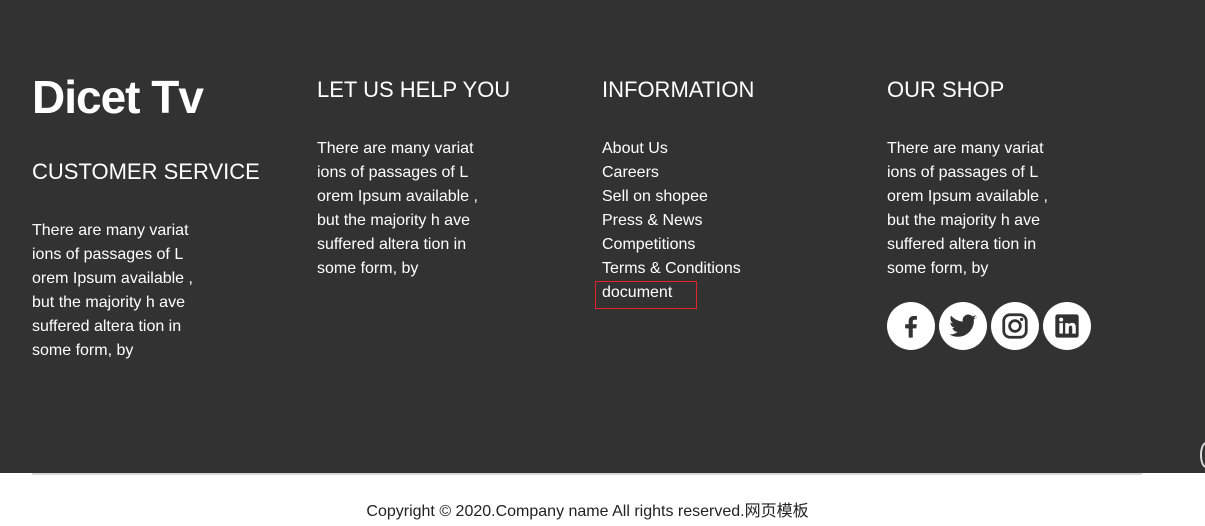 The image size is (1205, 526). Describe the element at coordinates (646, 295) in the screenshot. I see `highlight-box` at that location.